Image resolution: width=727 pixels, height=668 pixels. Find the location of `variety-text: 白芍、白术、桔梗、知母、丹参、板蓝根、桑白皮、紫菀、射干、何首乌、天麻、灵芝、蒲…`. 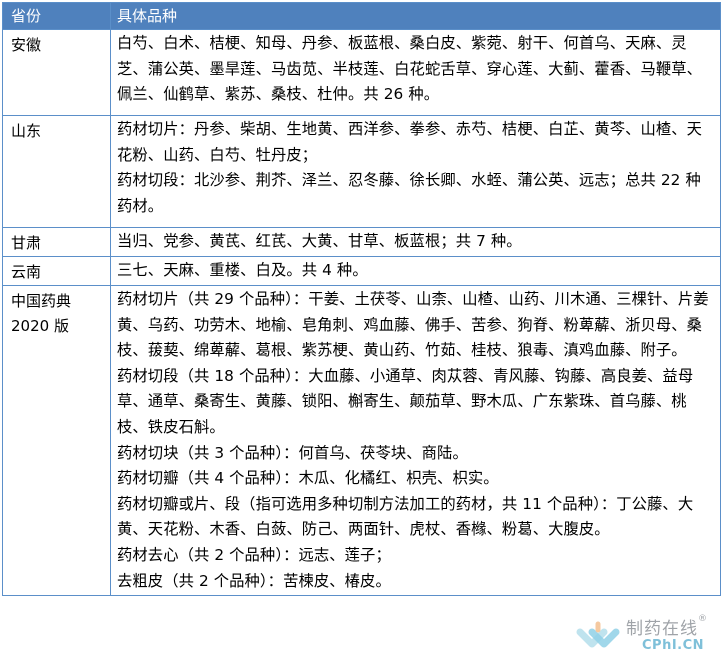

variety-text: 白芍、白术、桔梗、知母、丹参、板蓝根、桑白皮、紫菀、射干、何首乌、天麻、灵芝、蒲… is located at coordinates (410, 69).